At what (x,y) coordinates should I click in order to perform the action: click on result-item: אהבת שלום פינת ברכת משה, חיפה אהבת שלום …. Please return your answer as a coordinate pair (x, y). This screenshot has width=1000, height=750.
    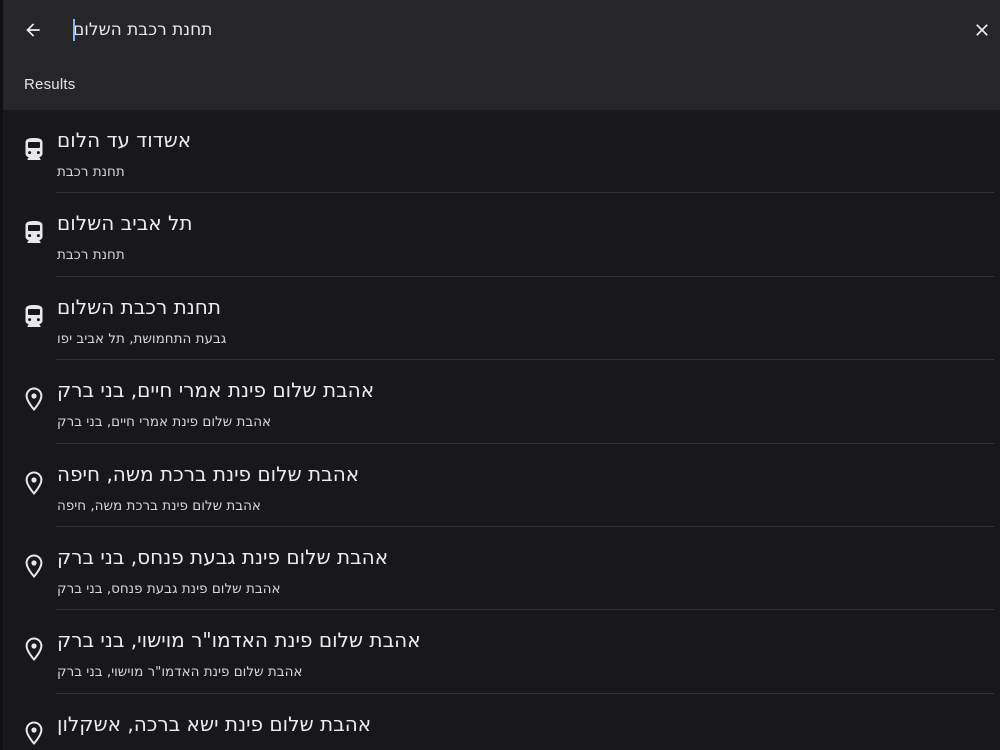
    Looking at the image, I should click on (501, 485).